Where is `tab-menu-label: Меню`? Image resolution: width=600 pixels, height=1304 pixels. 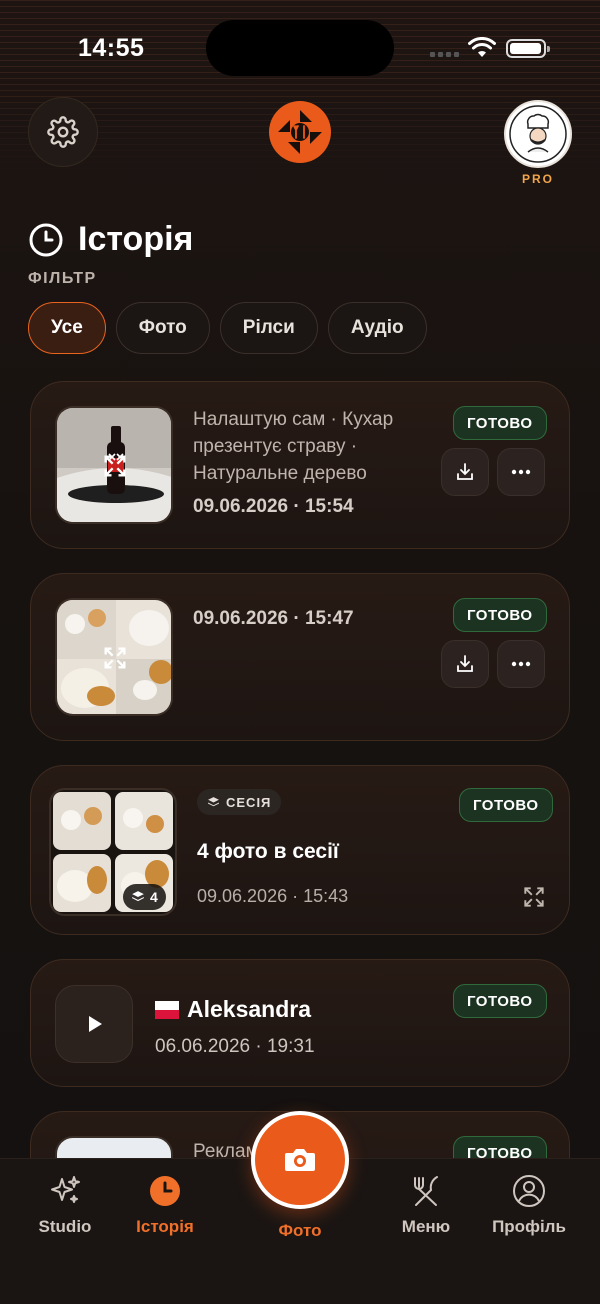
tab-menu-label: Меню is located at coordinates (426, 1226).